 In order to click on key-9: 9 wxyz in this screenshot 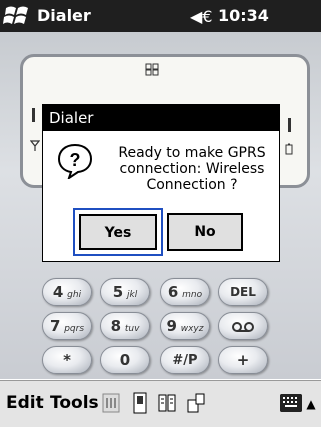, I will do `click(185, 326)`.